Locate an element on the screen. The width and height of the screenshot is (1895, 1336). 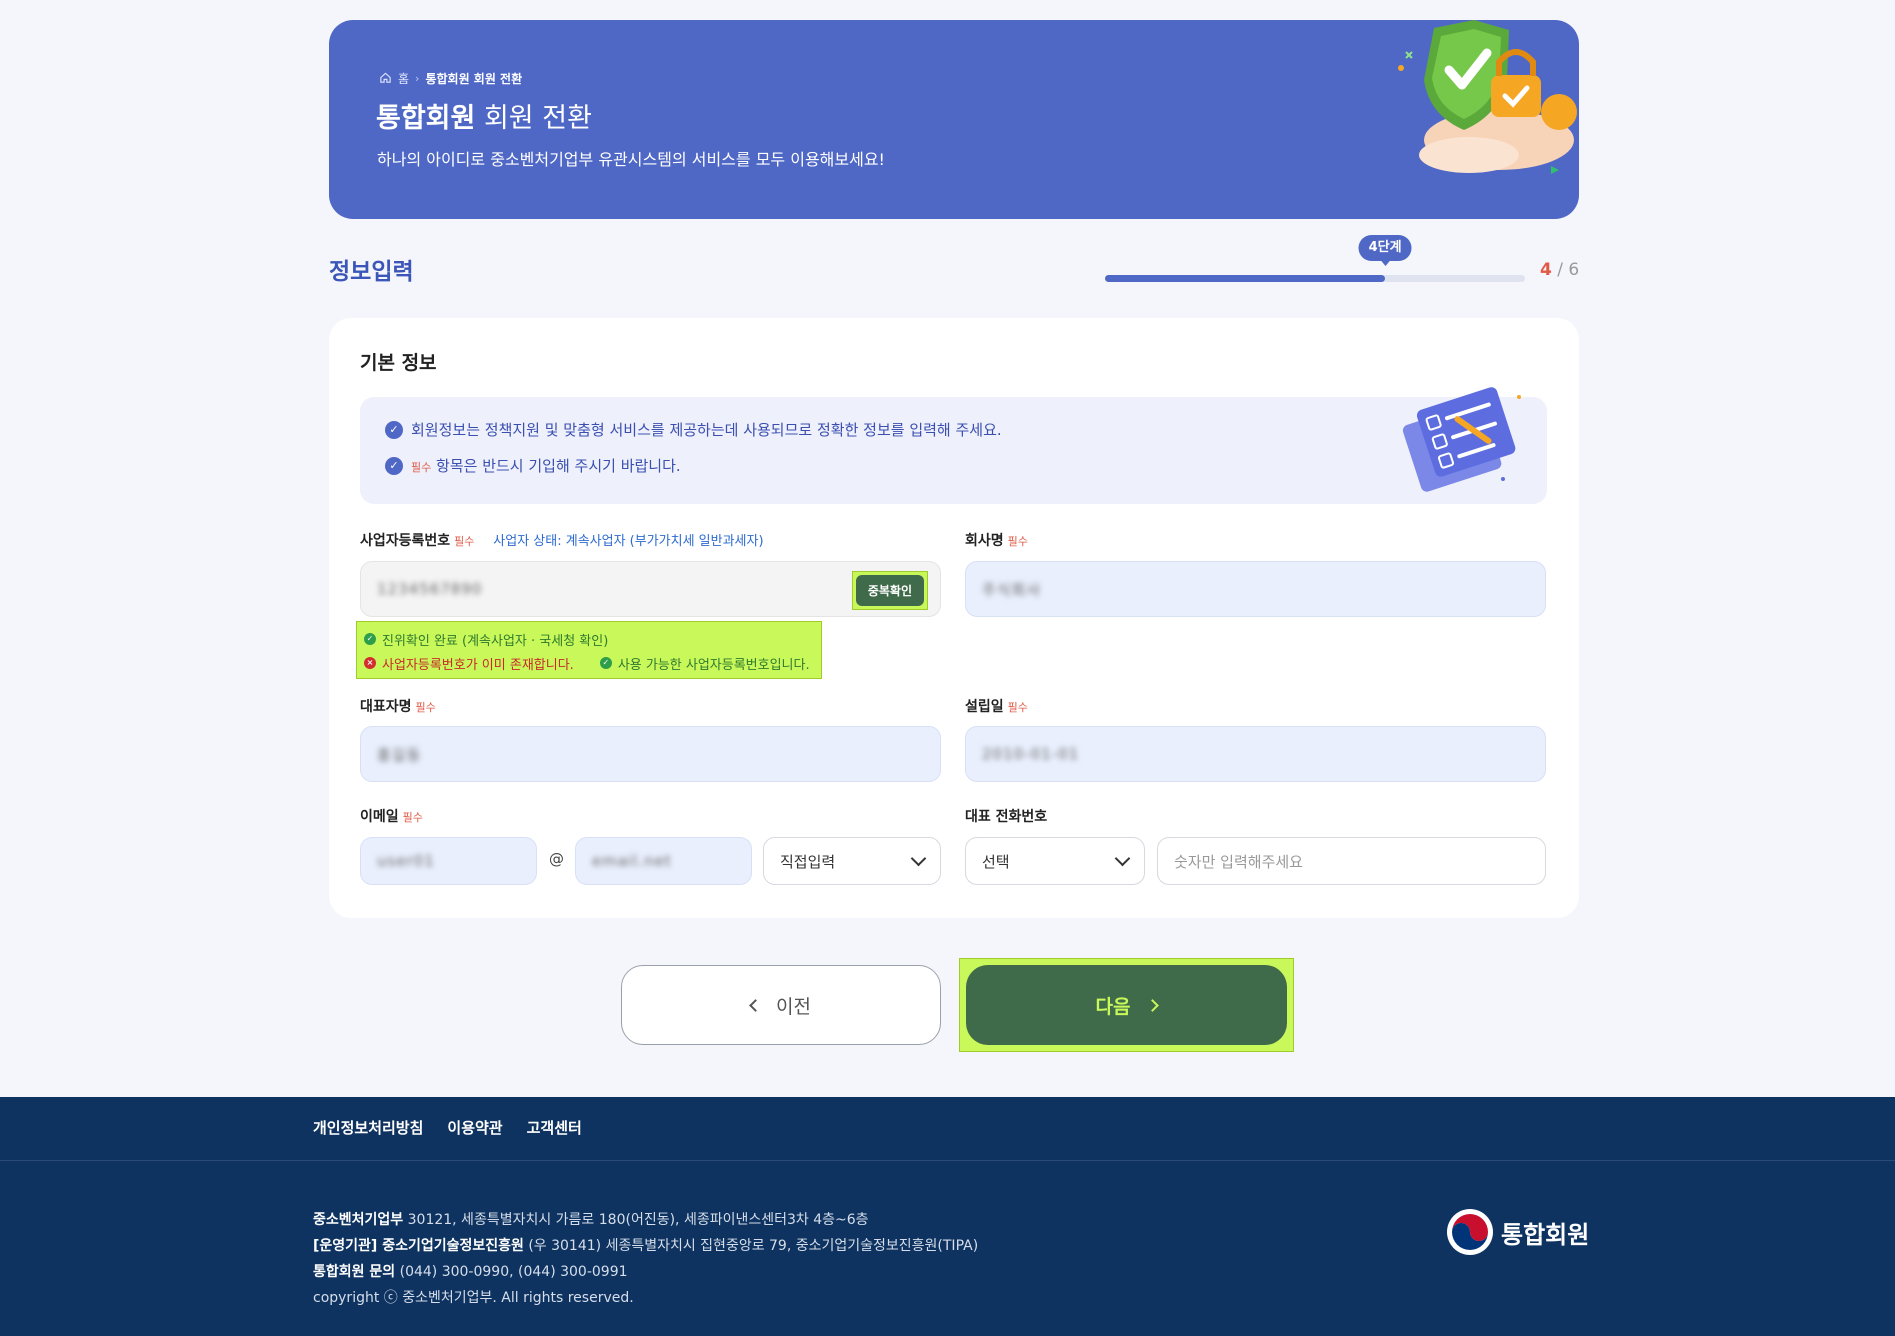
prev-button: 이전 is located at coordinates (781, 1005).